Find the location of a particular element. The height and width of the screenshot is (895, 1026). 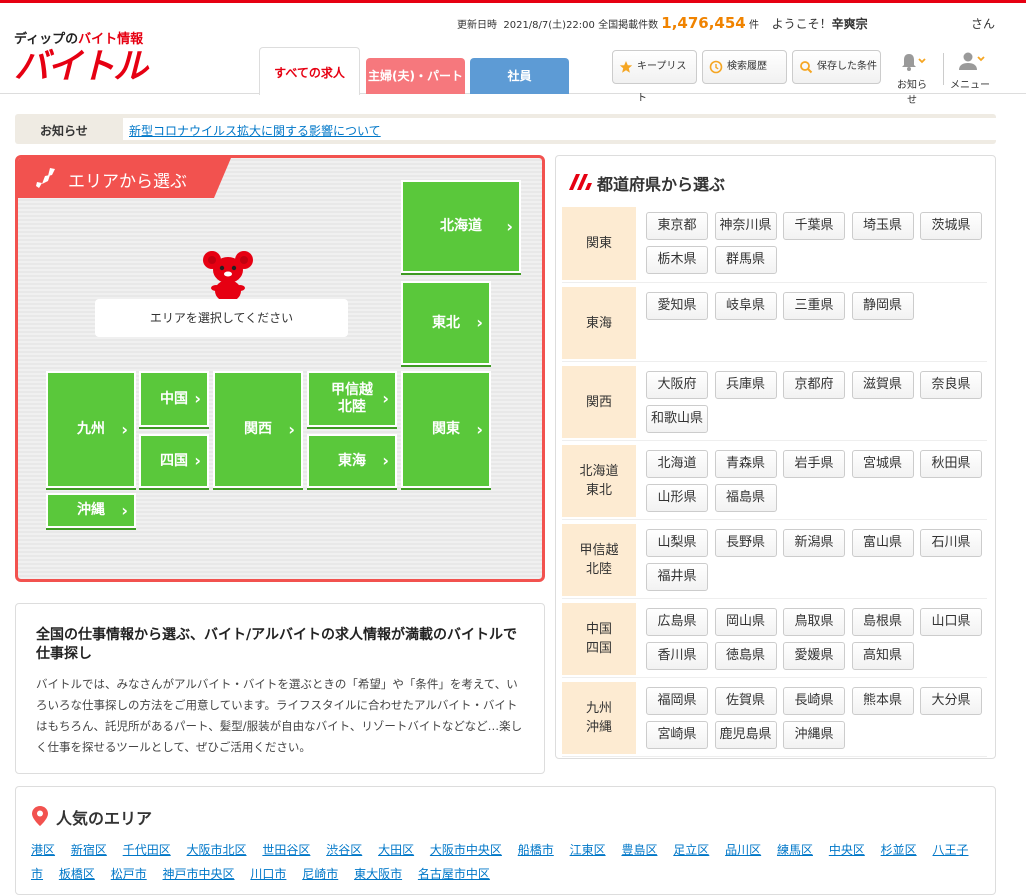

prefecture-button: 滋賀県 is located at coordinates (882, 385).